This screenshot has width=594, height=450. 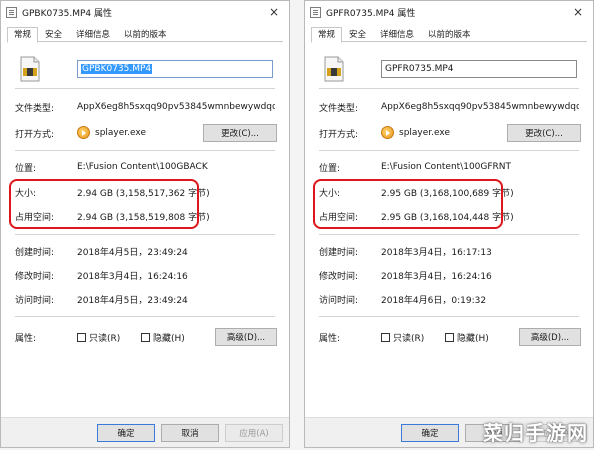 I want to click on accessed-row: 访问时间: 2018年4月5日，23:49:24, so click(x=145, y=299).